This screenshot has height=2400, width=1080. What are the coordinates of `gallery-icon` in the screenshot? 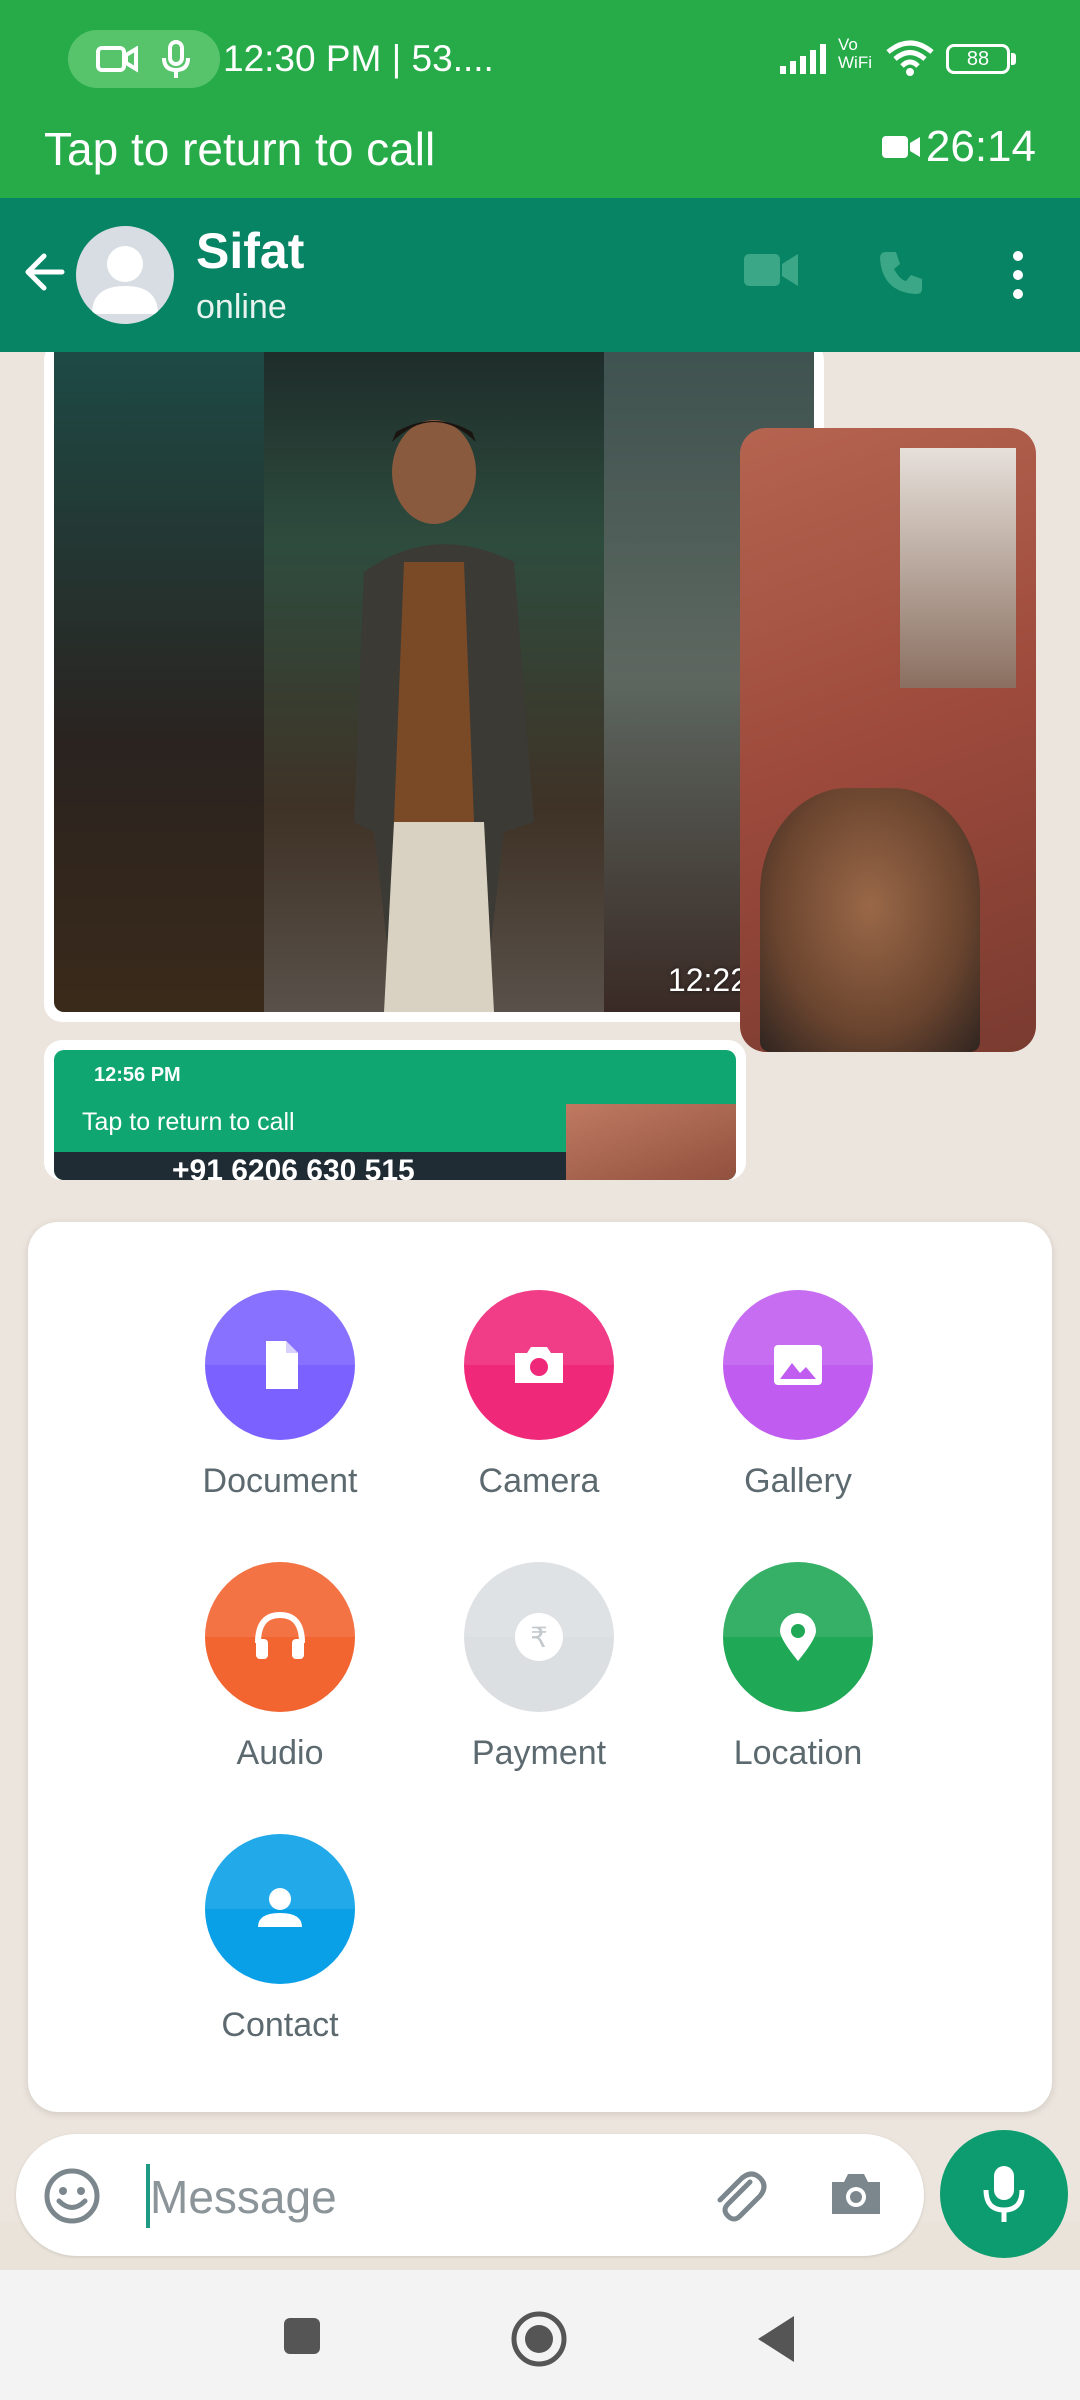 It's located at (798, 1365).